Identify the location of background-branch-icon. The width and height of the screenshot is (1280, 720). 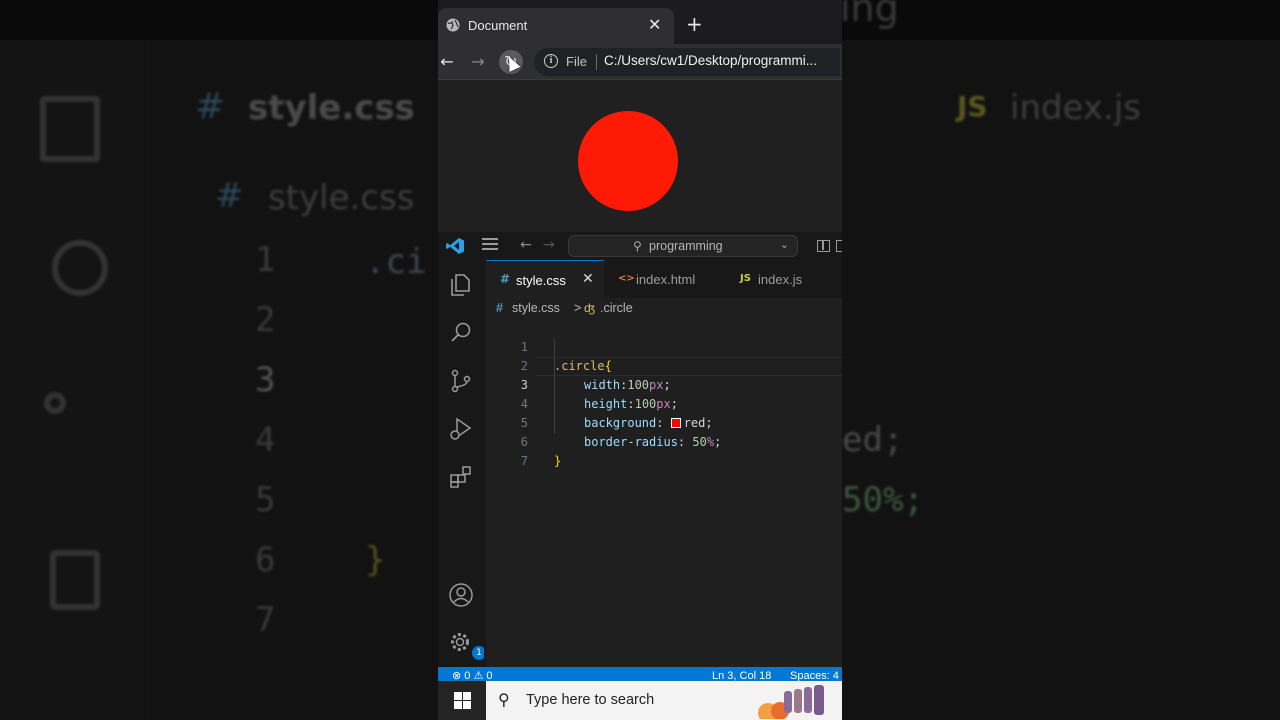
(55, 403).